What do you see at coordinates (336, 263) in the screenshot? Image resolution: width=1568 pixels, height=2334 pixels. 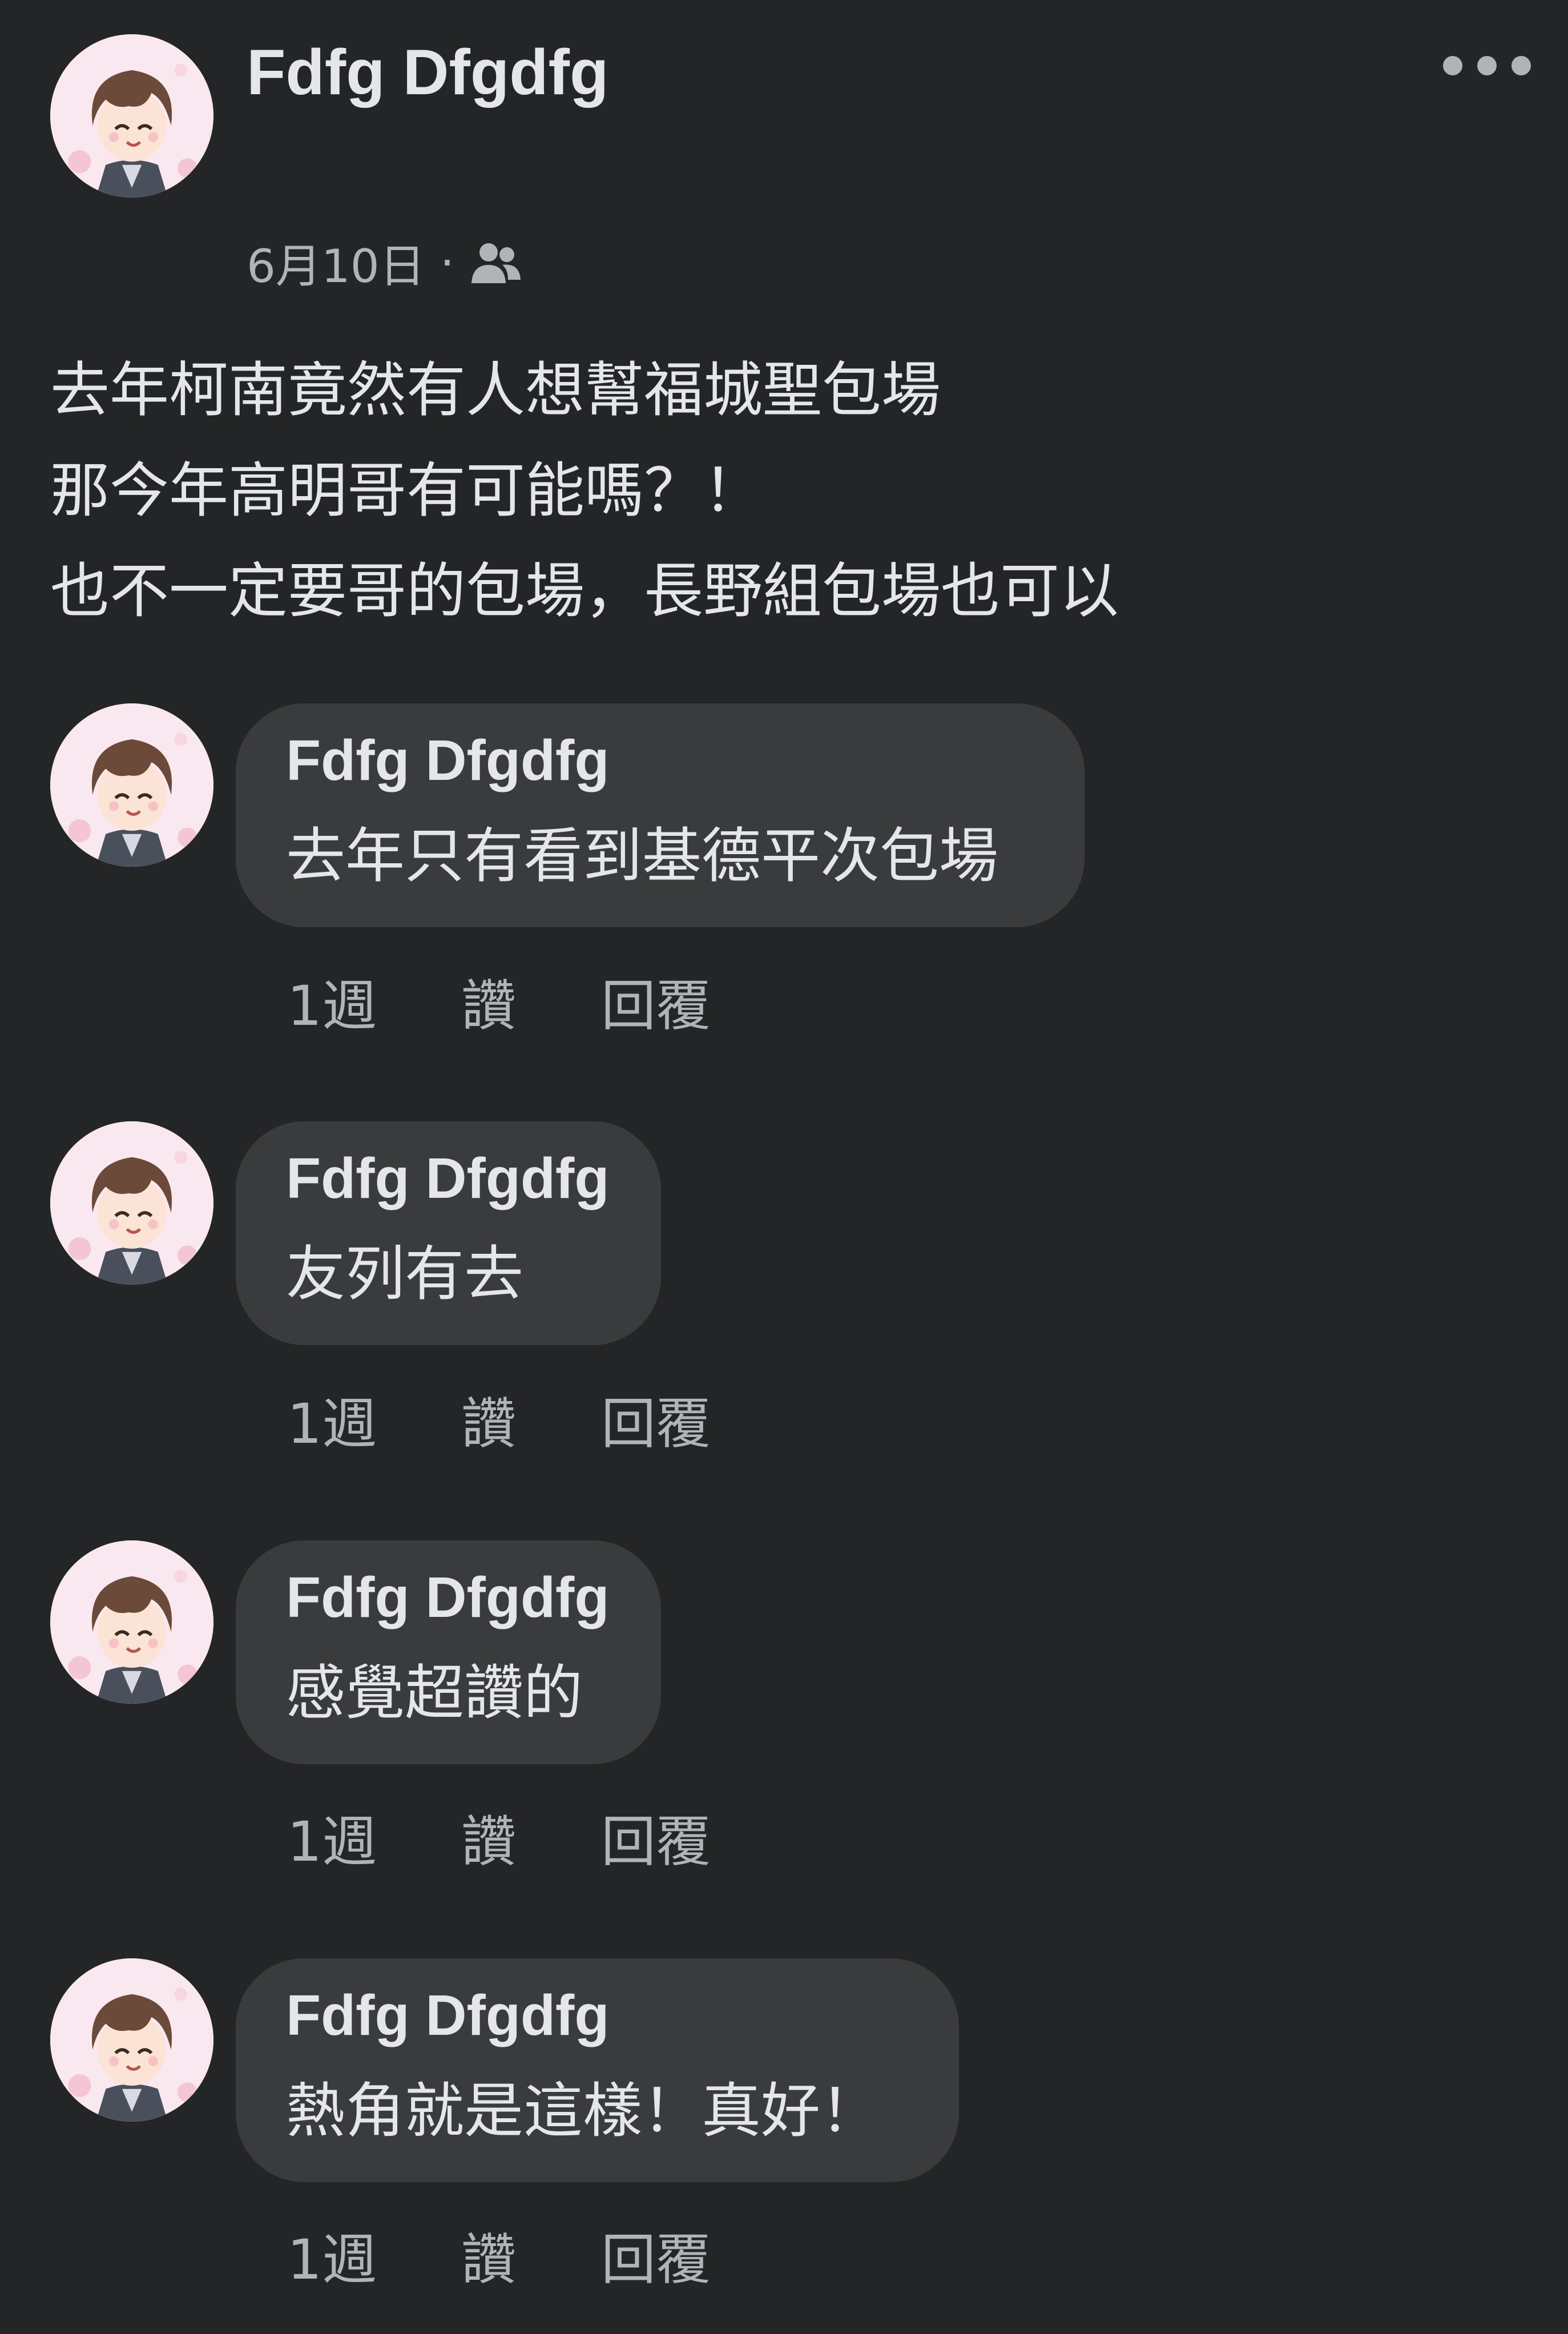 I see `post-date: 6月10日` at bounding box center [336, 263].